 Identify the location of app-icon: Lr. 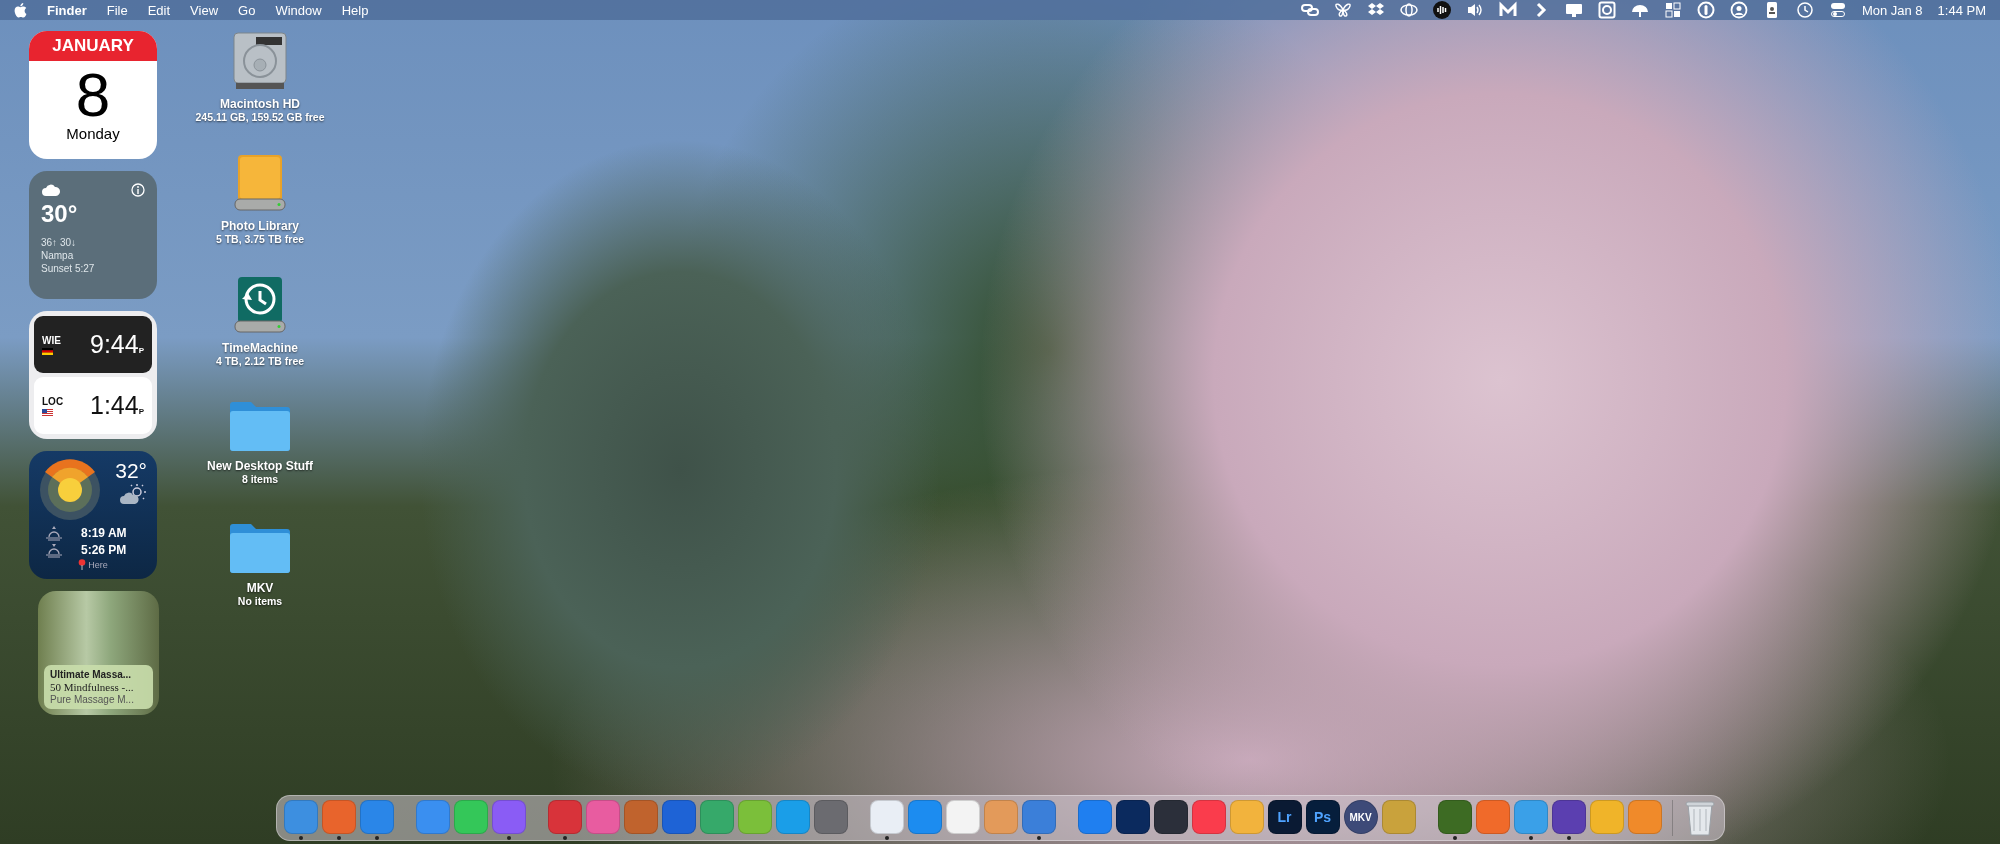
(1284, 817).